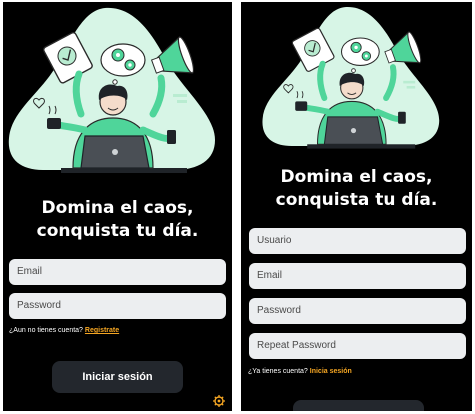 The image size is (475, 414). Describe the element at coordinates (357, 346) in the screenshot. I see `repeat-password-field: Repeat Password` at that location.